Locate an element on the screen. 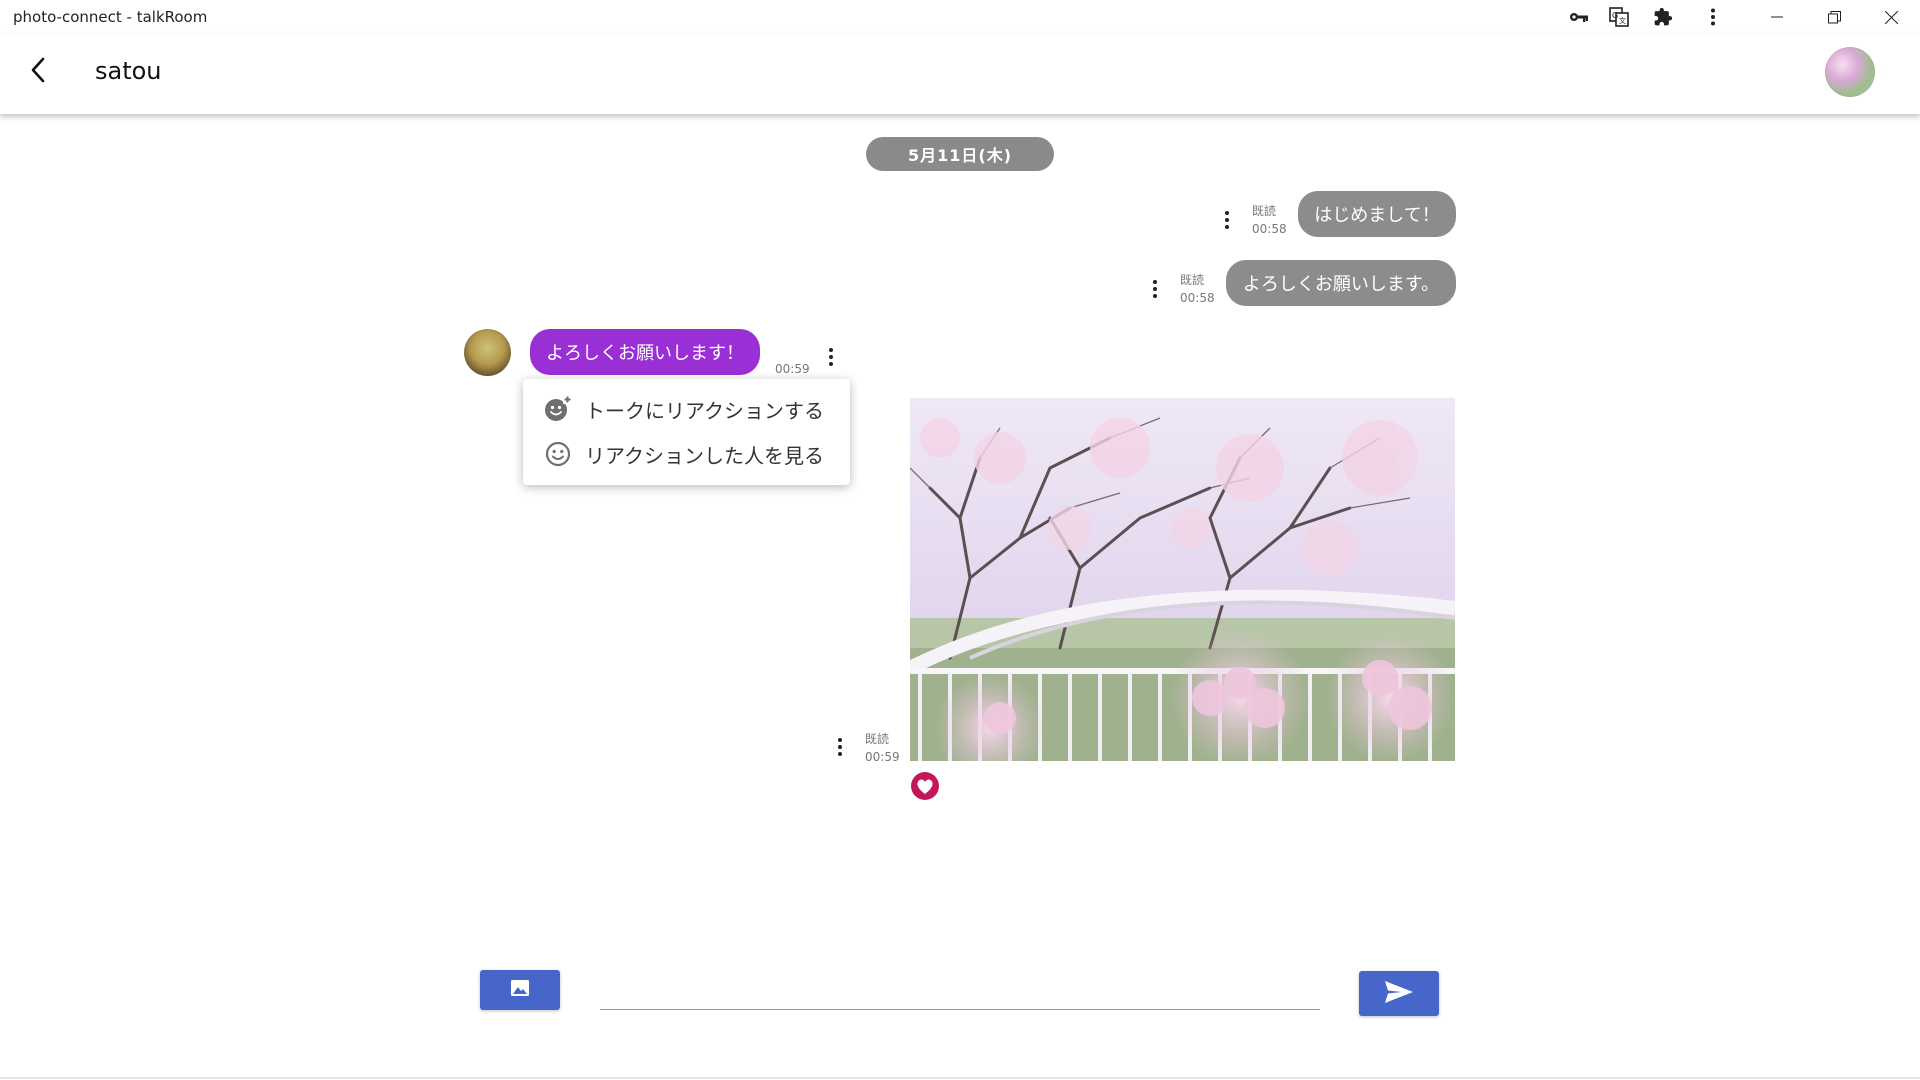 This screenshot has width=1920, height=1080. date-chip: 5月11日(木) is located at coordinates (960, 154).